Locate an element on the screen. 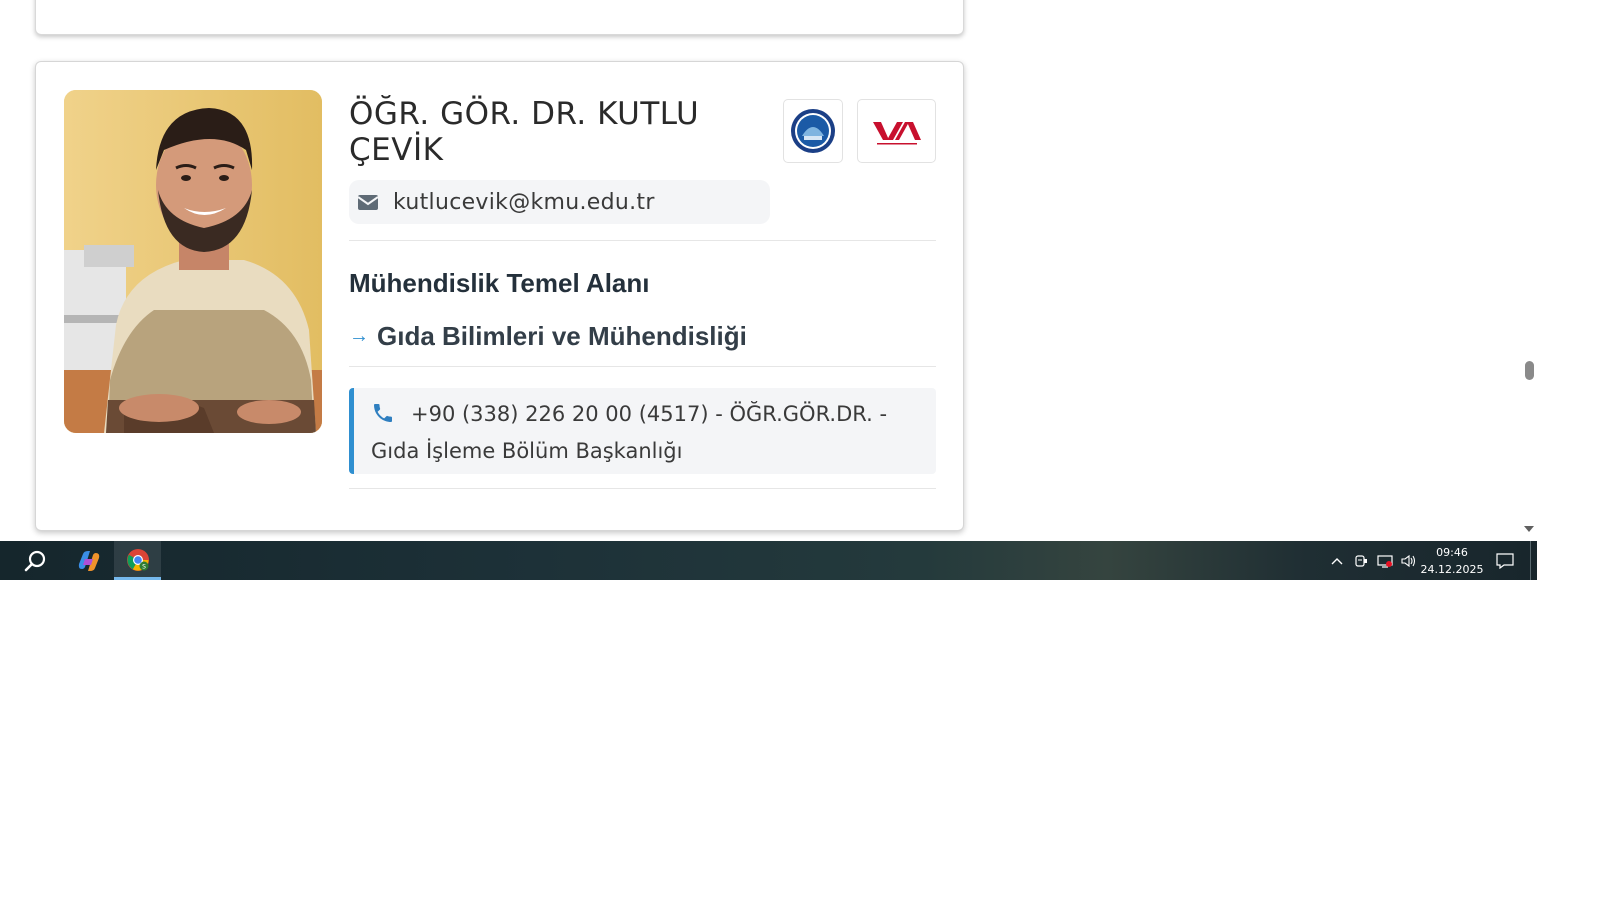  subfield-item: → Gıda Bilimleri ve Mühendisliği is located at coordinates (548, 336).